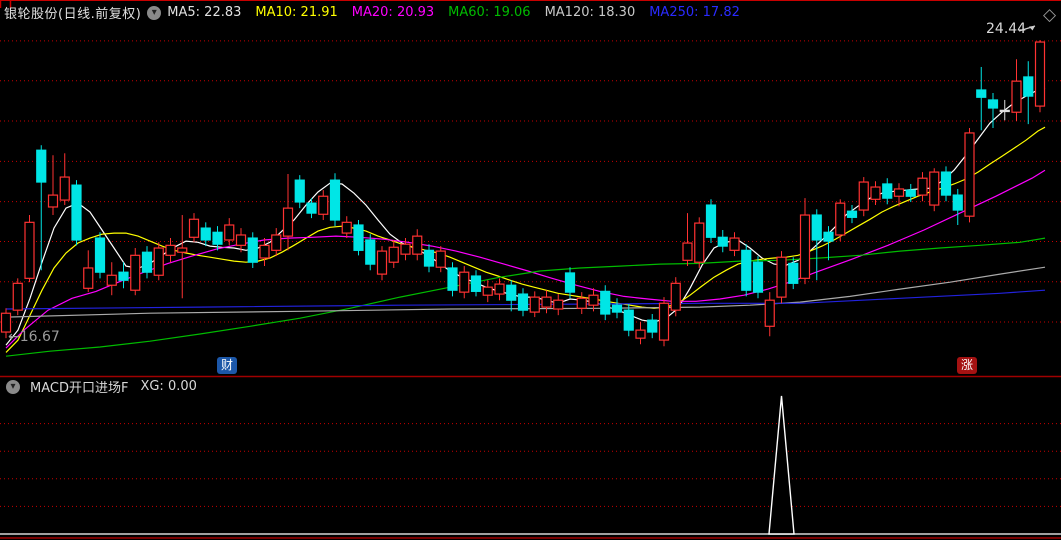 The height and width of the screenshot is (540, 1061). Describe the element at coordinates (79, 388) in the screenshot. I see `indicator-name: MACD开口进场F` at that location.